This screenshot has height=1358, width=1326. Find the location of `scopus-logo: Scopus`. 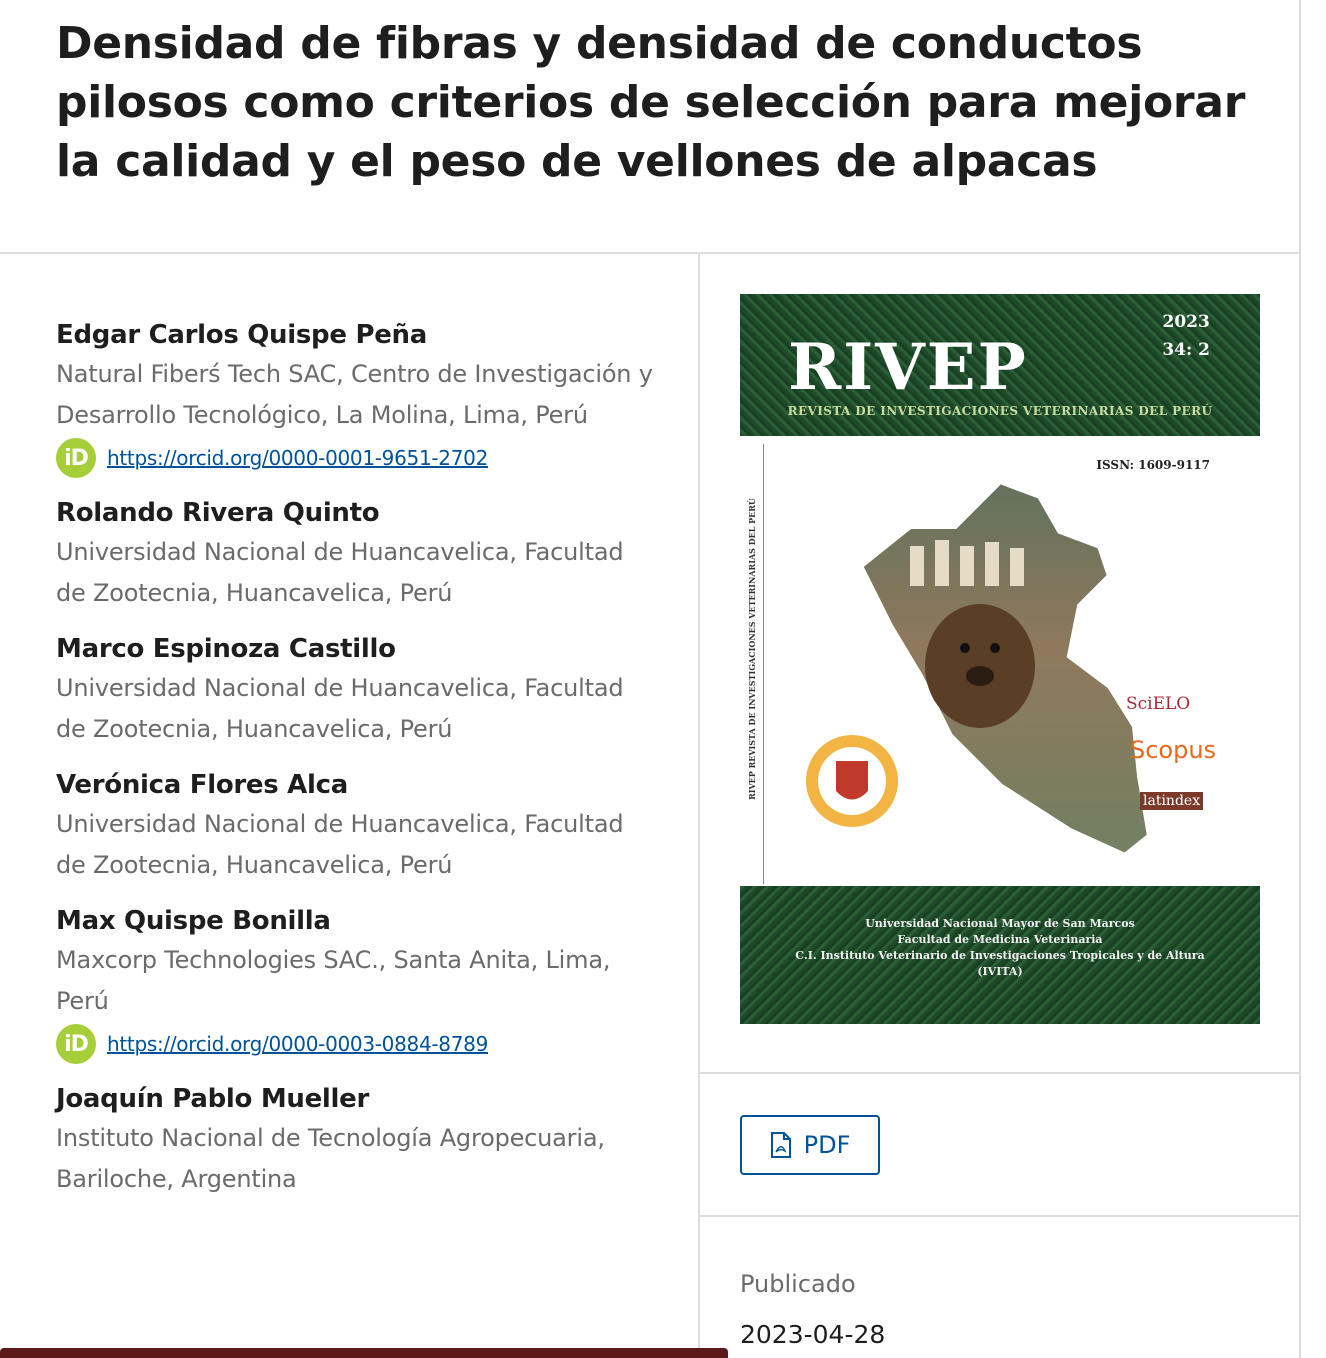

scopus-logo: Scopus is located at coordinates (1173, 750).